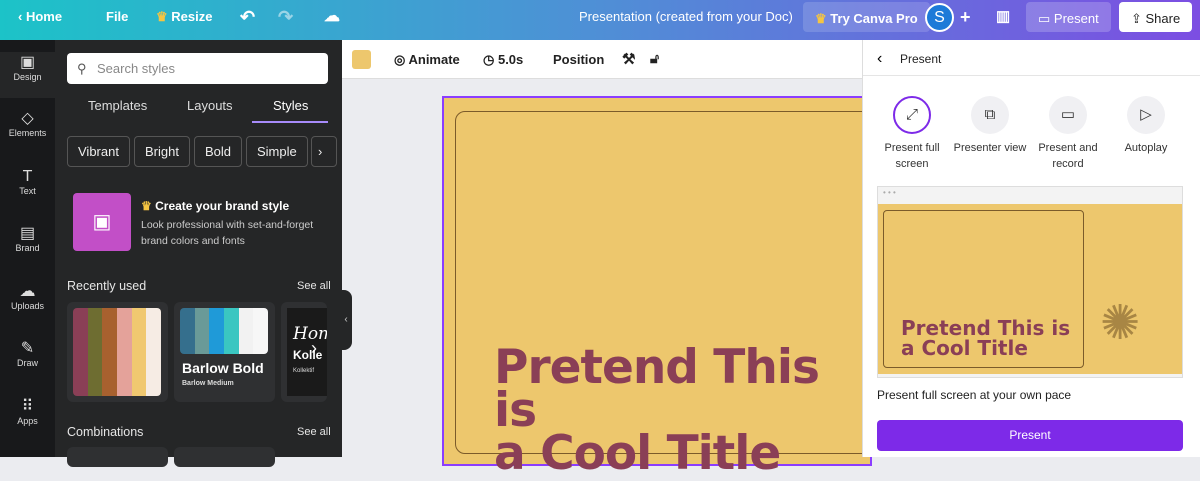 This screenshot has height=481, width=1200. Describe the element at coordinates (223, 368) in the screenshot. I see `font-title: Barlow Bold` at that location.